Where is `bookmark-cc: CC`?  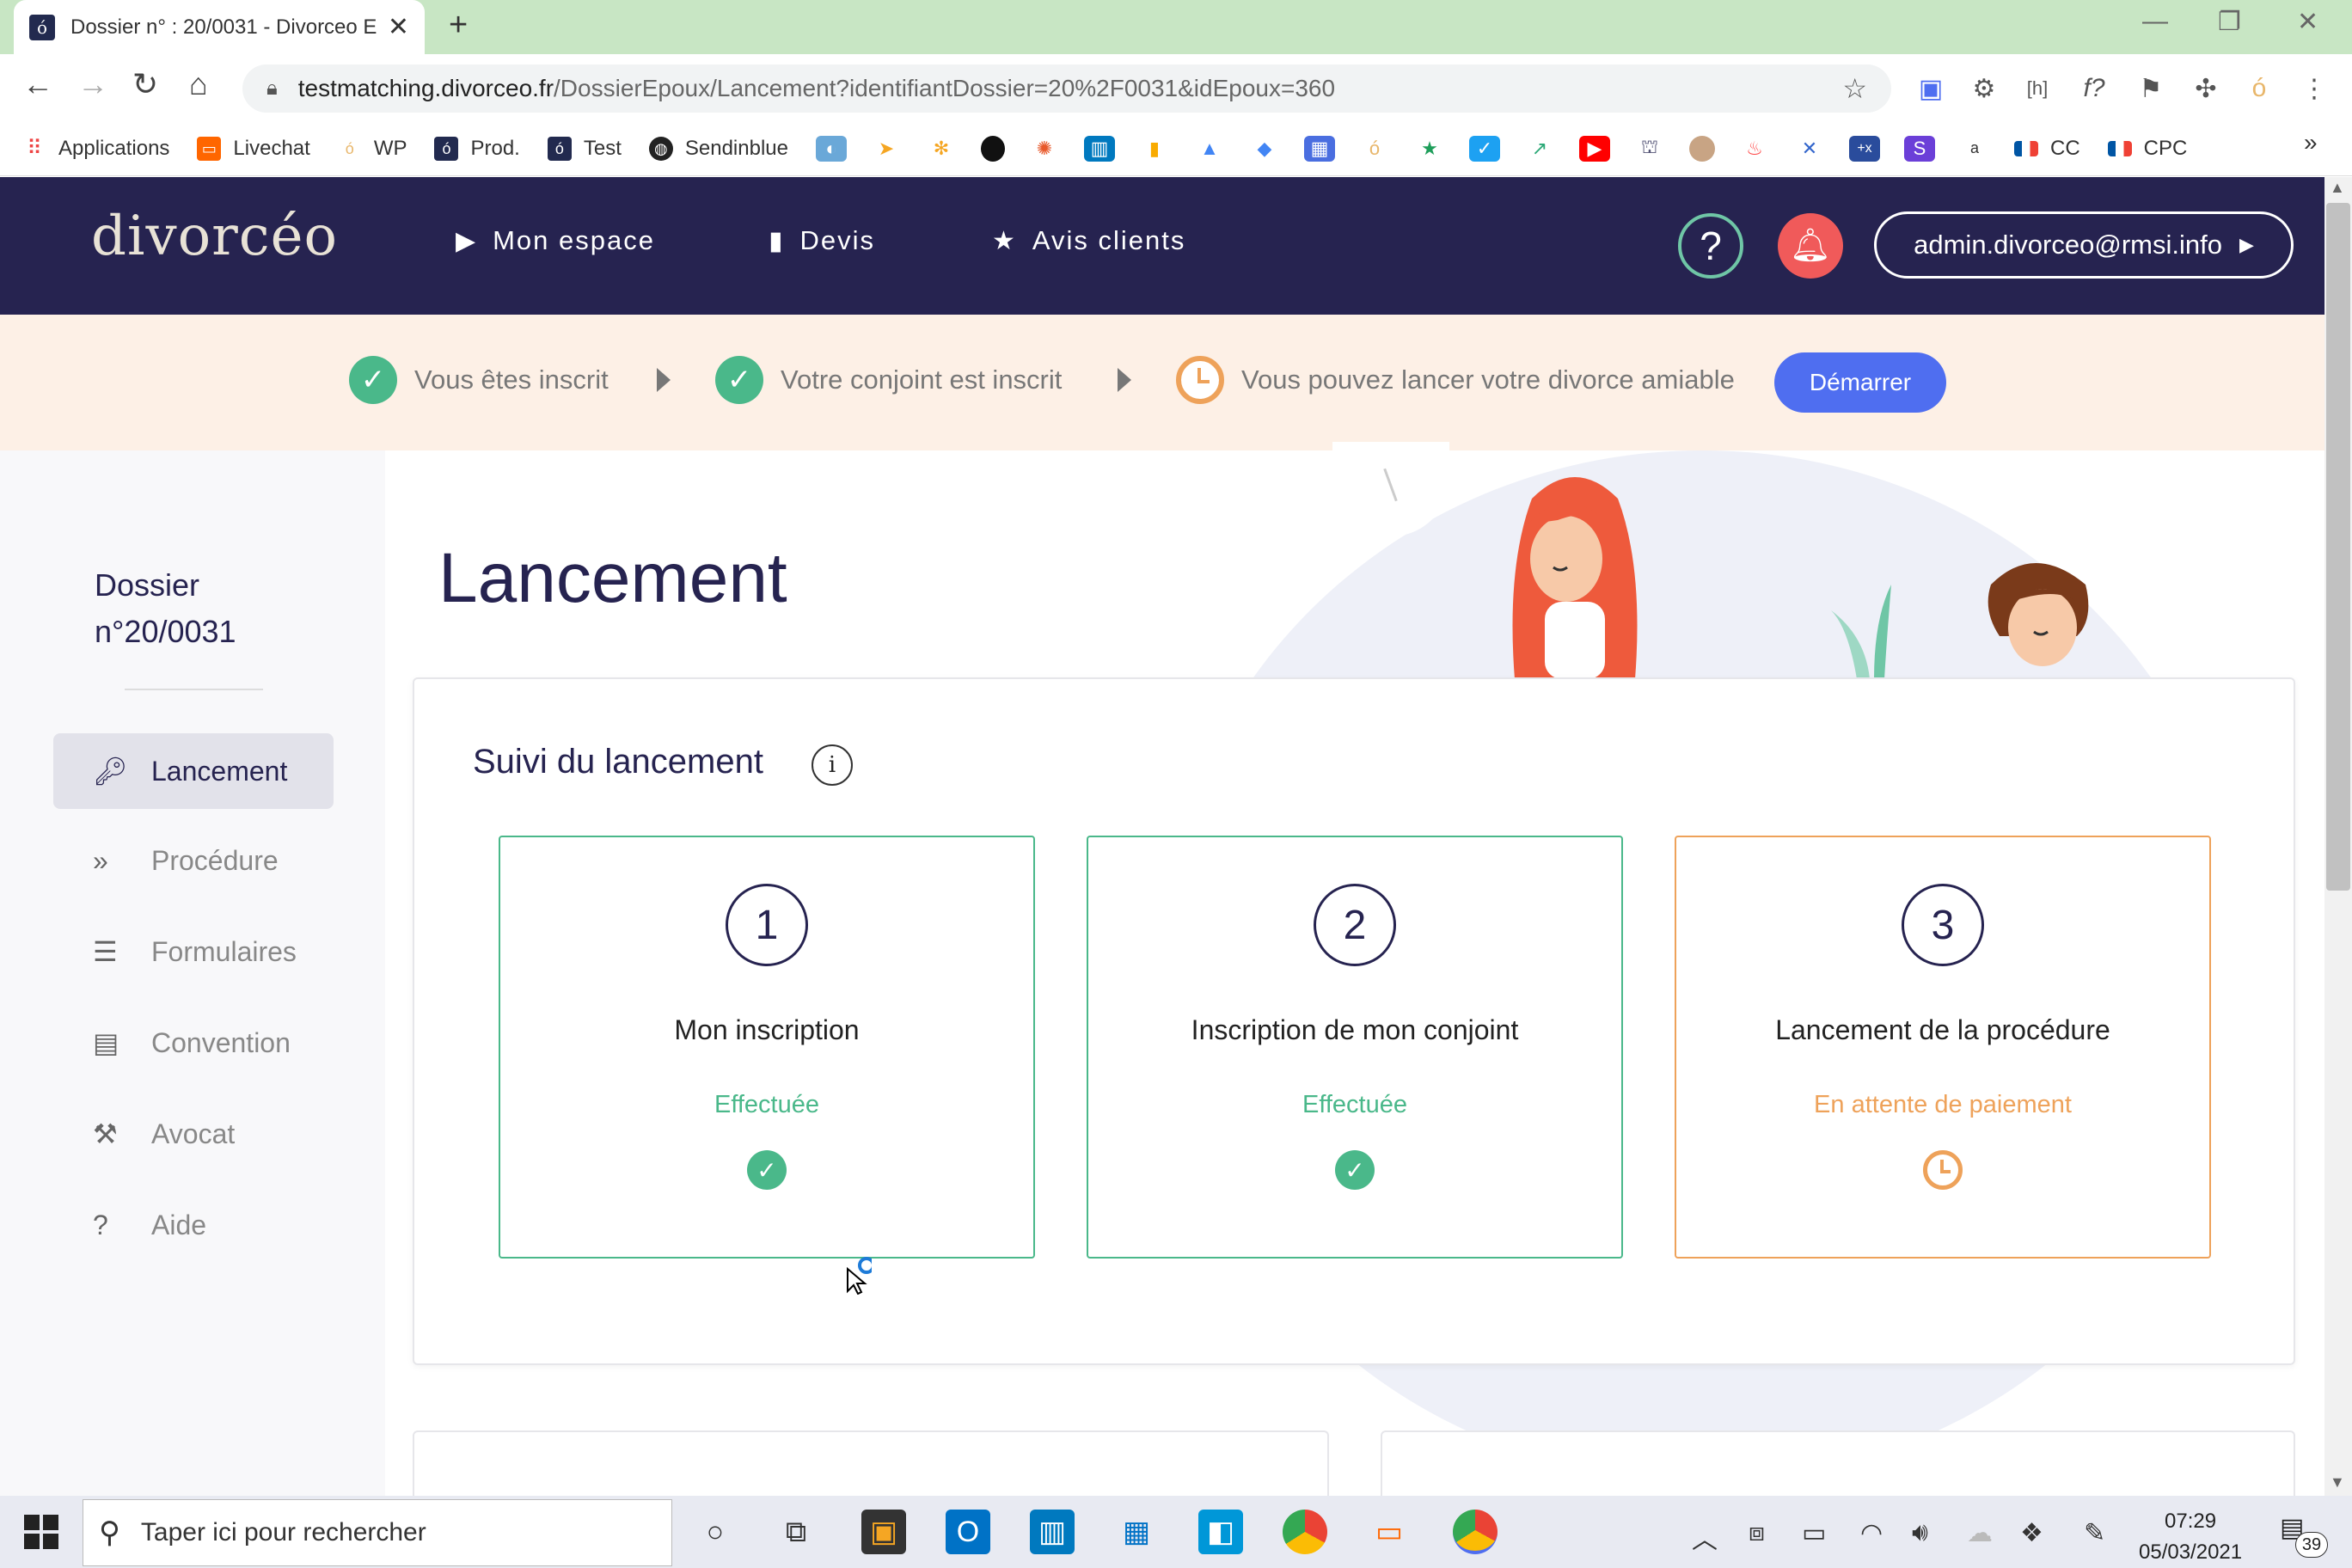 bookmark-cc: CC is located at coordinates (2046, 149).